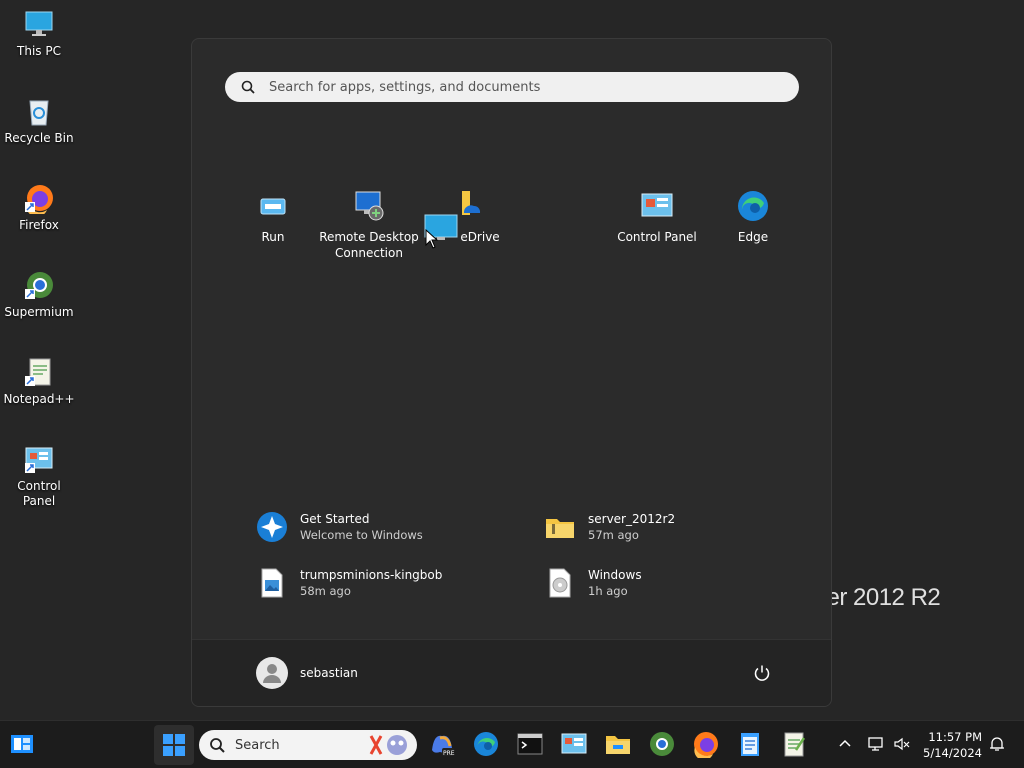 The width and height of the screenshot is (1024, 768). I want to click on clock-time: 11:57 PM, so click(955, 737).